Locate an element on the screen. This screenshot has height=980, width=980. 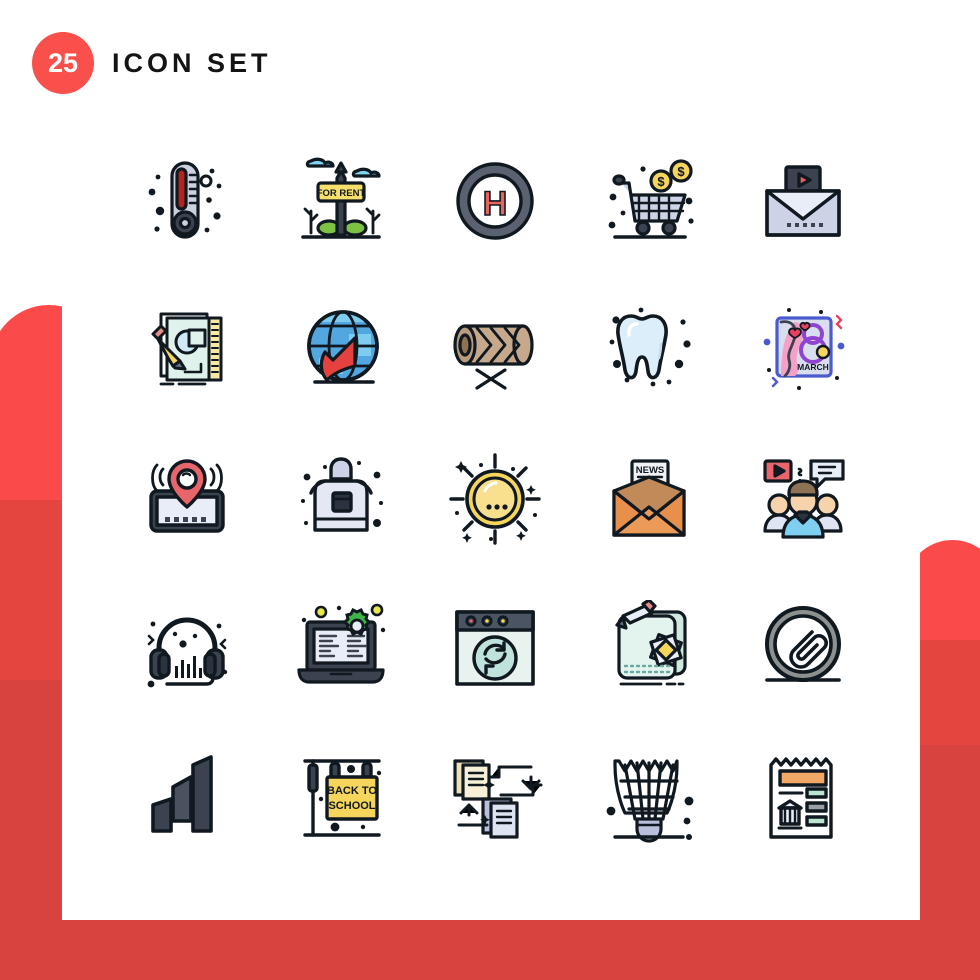
school-sign-line1: BACK TO is located at coordinates (352, 791).